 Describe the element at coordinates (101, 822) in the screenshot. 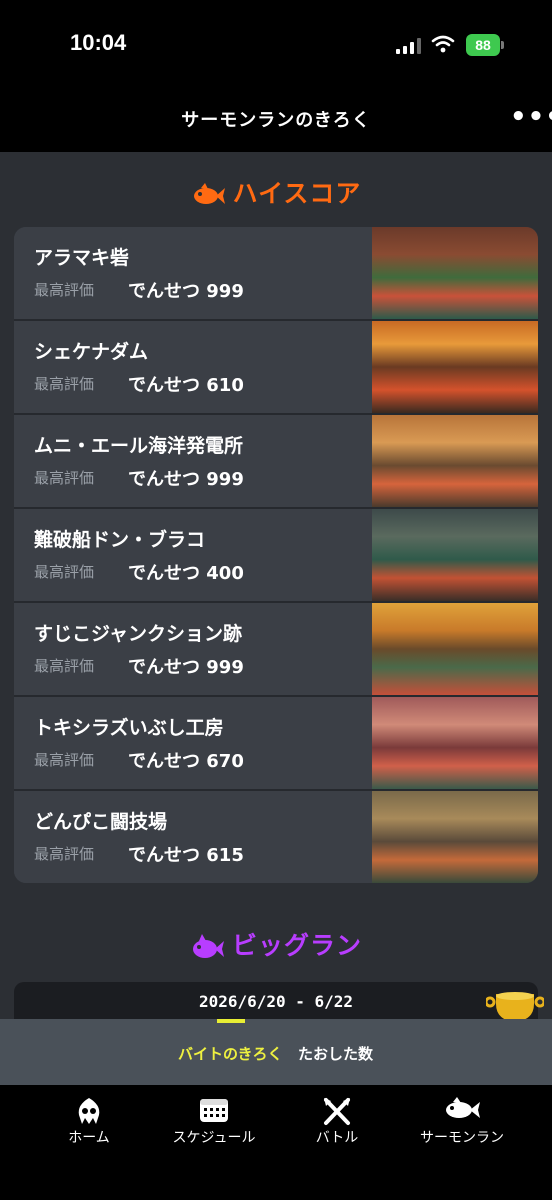

I see `stage-name: どんぴこ闘技場` at that location.